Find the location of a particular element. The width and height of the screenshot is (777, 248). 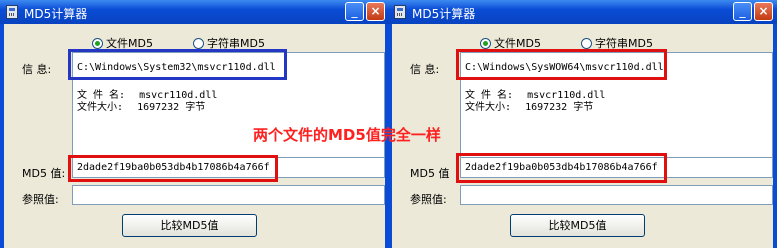

annotation-caption: 两个文件的MD5值完全一样 is located at coordinates (347, 135).